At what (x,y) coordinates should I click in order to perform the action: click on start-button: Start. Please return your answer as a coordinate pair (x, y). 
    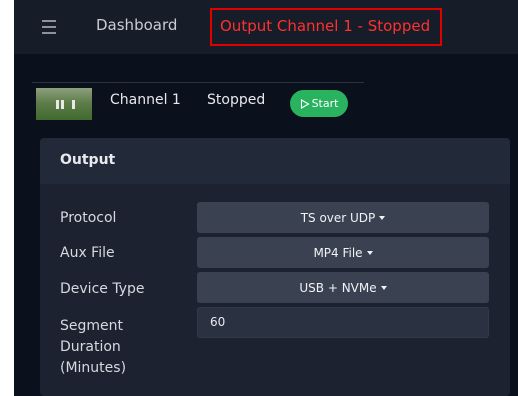
    Looking at the image, I should click on (319, 103).